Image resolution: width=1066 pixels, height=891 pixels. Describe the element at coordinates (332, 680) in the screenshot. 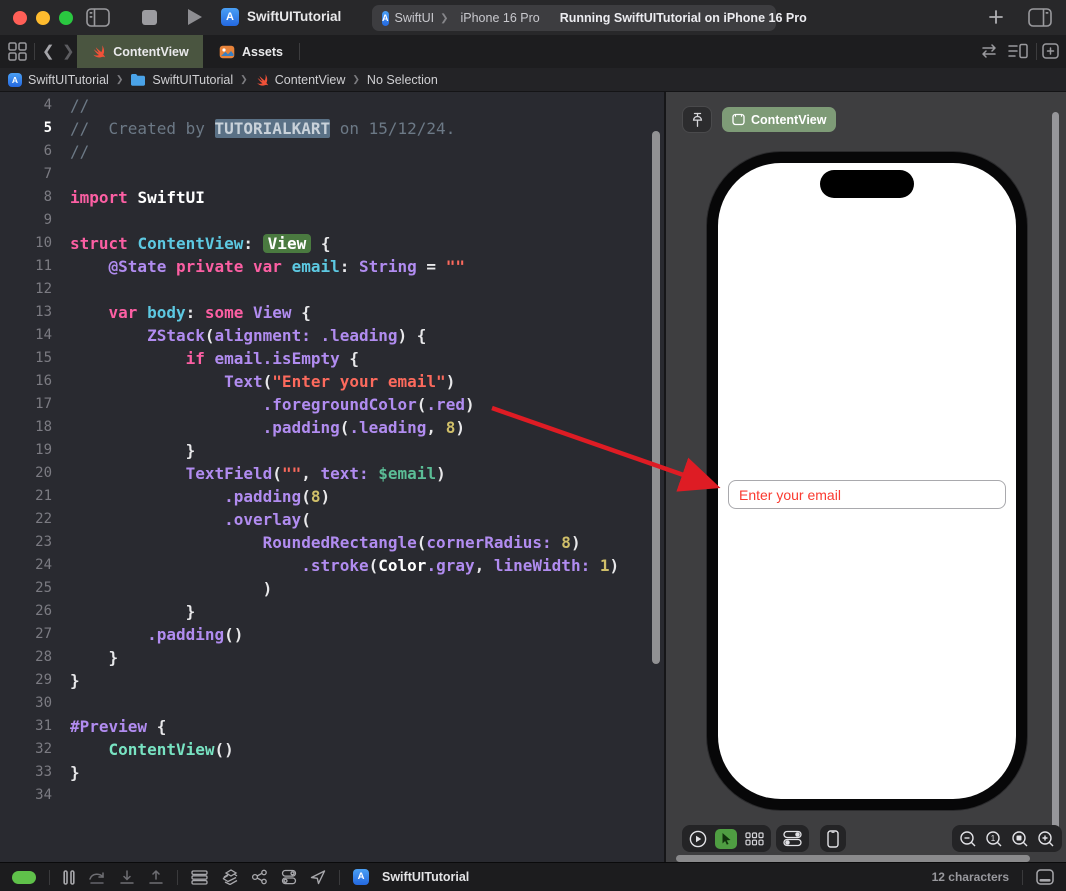

I see `code-line-29: 29}` at that location.